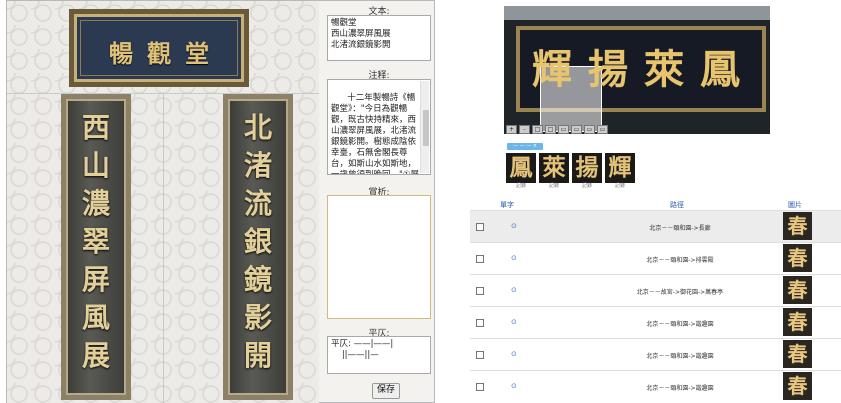 Image resolution: width=841 pixels, height=403 pixels. I want to click on couplet-left-text: 西山濃翠屏風展, so click(96, 242).